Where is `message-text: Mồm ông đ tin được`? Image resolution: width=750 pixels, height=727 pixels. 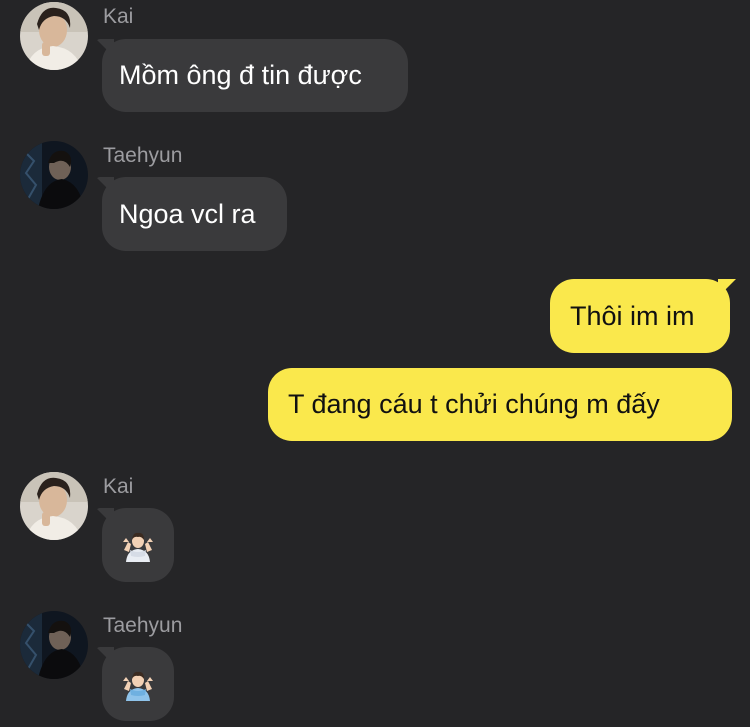 message-text: Mồm ông đ tin được is located at coordinates (240, 75).